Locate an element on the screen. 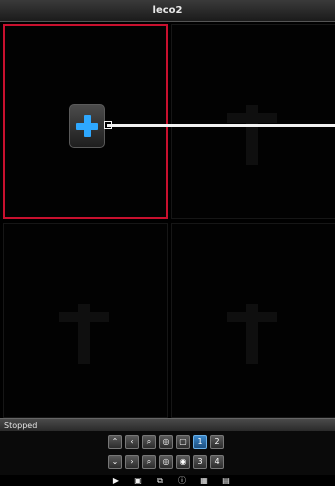 This screenshot has width=335, height=486. title-bar: leco2 is located at coordinates (167, 11).